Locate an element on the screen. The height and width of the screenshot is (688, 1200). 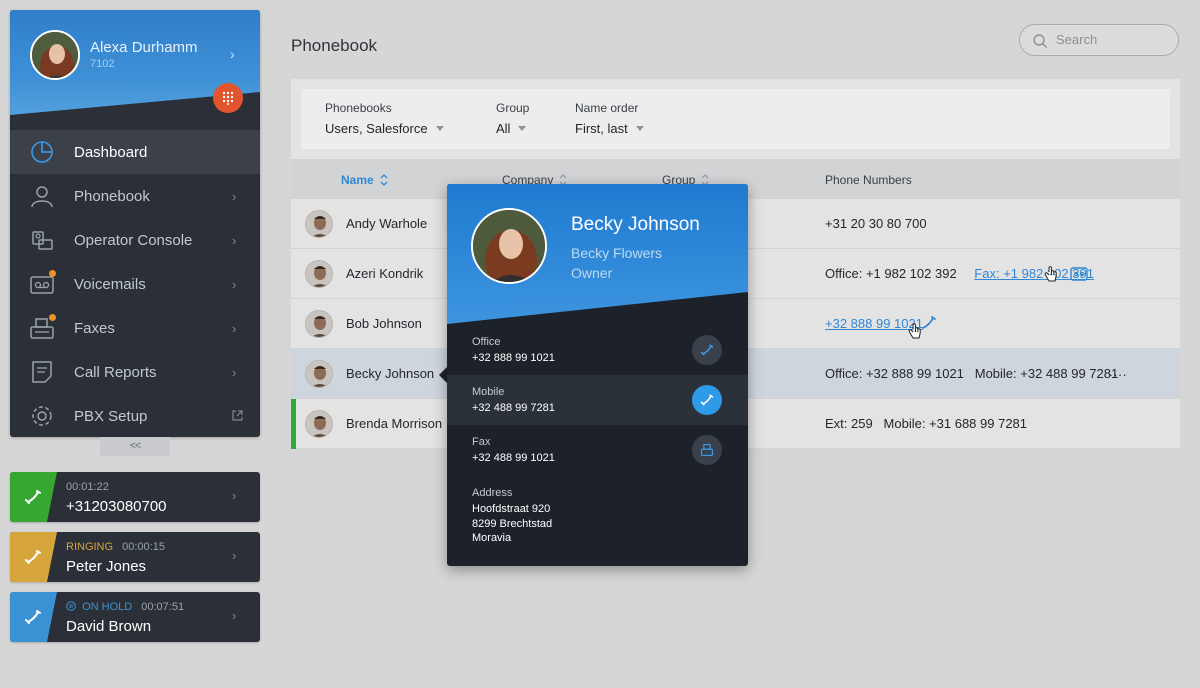
user-profile-header: Alexa Durhamm 7102 › is located at coordinates (135, 69).